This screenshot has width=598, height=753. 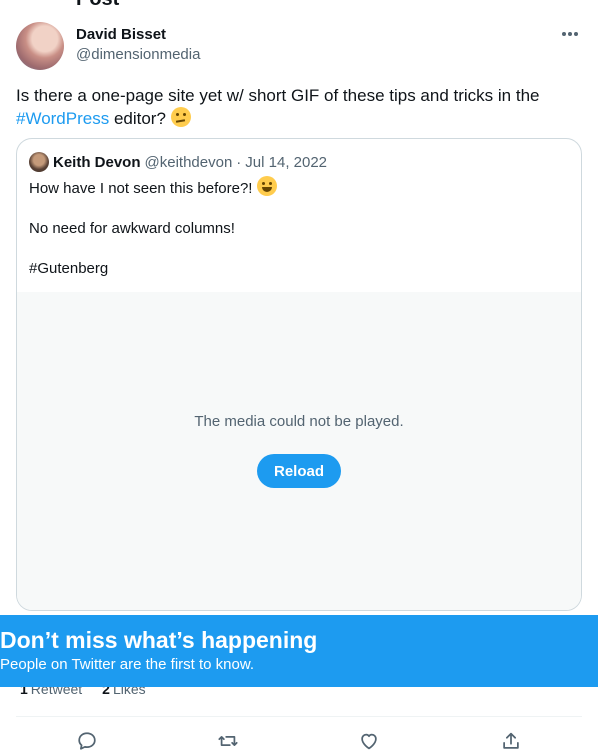 I want to click on quoted-author-name: Keith Devon, so click(x=97, y=162).